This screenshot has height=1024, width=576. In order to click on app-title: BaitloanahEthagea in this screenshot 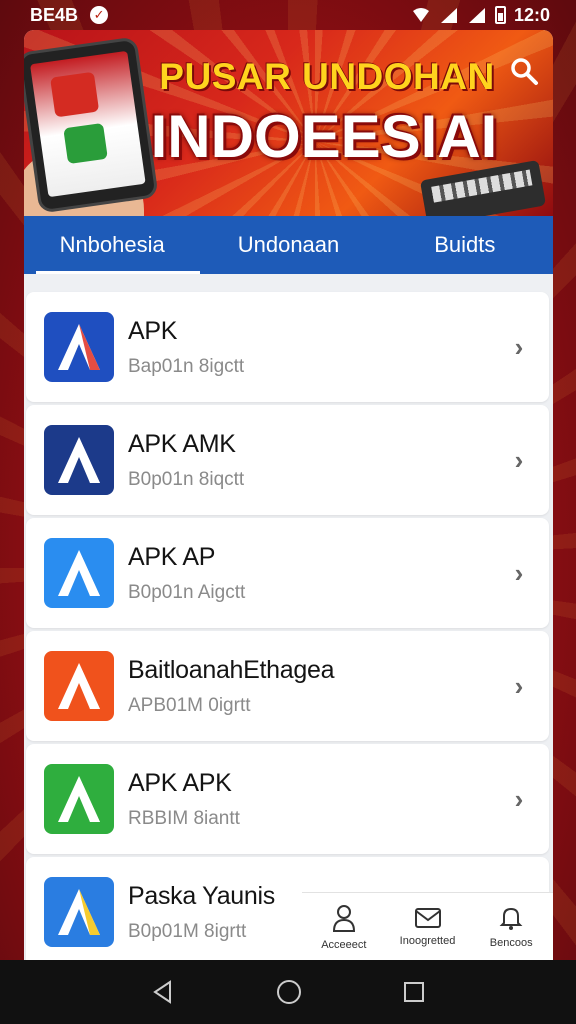, I will do `click(231, 669)`.